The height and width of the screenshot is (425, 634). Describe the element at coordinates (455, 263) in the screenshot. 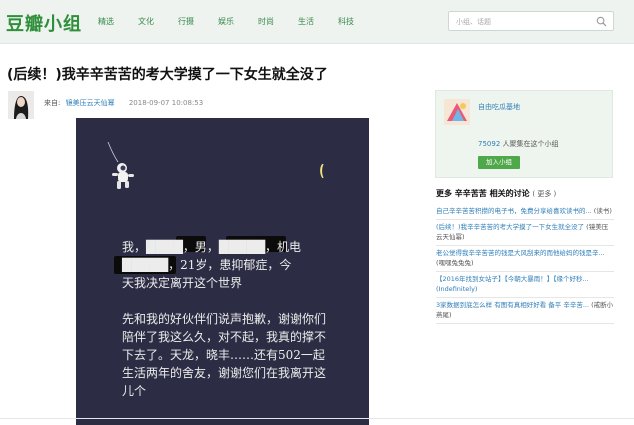

I see `related-group: (嘿嘿兔兔兔)` at that location.